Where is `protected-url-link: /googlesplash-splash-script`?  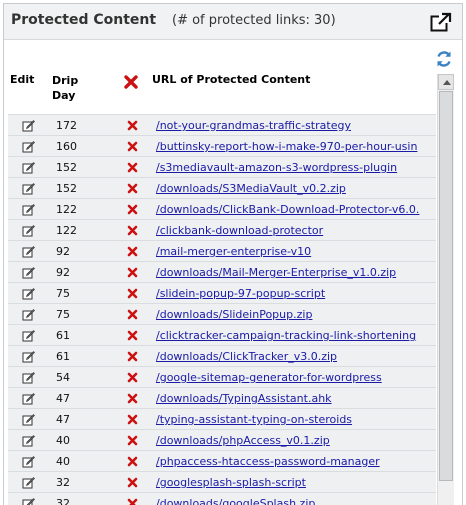
protected-url-link: /googlesplash-splash-script is located at coordinates (296, 482).